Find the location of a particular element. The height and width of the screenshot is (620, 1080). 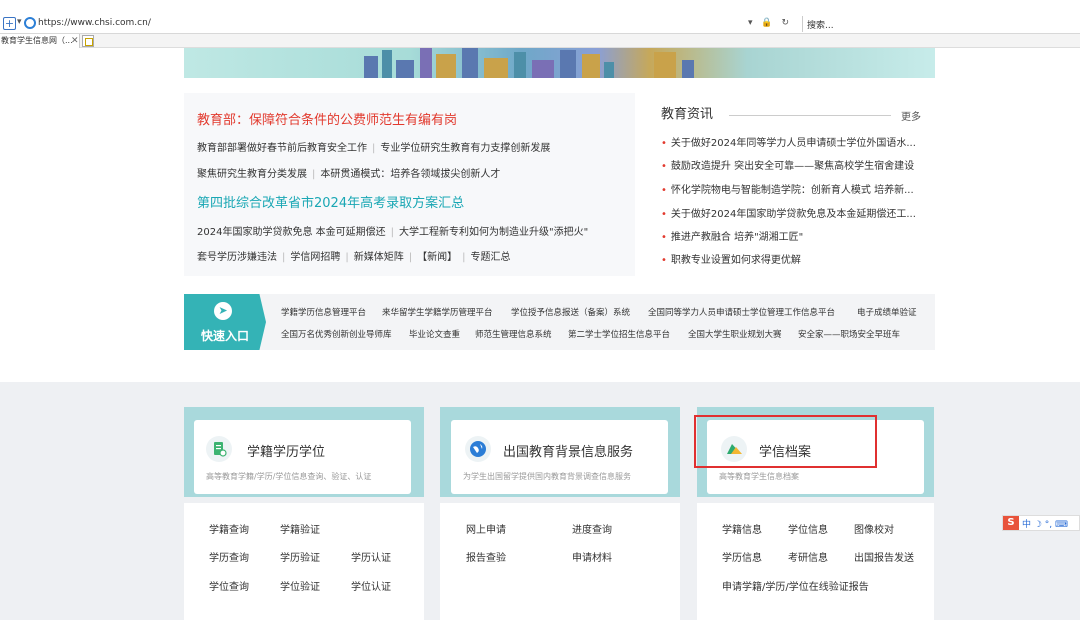

service-link: 网上申请 is located at coordinates (486, 528).